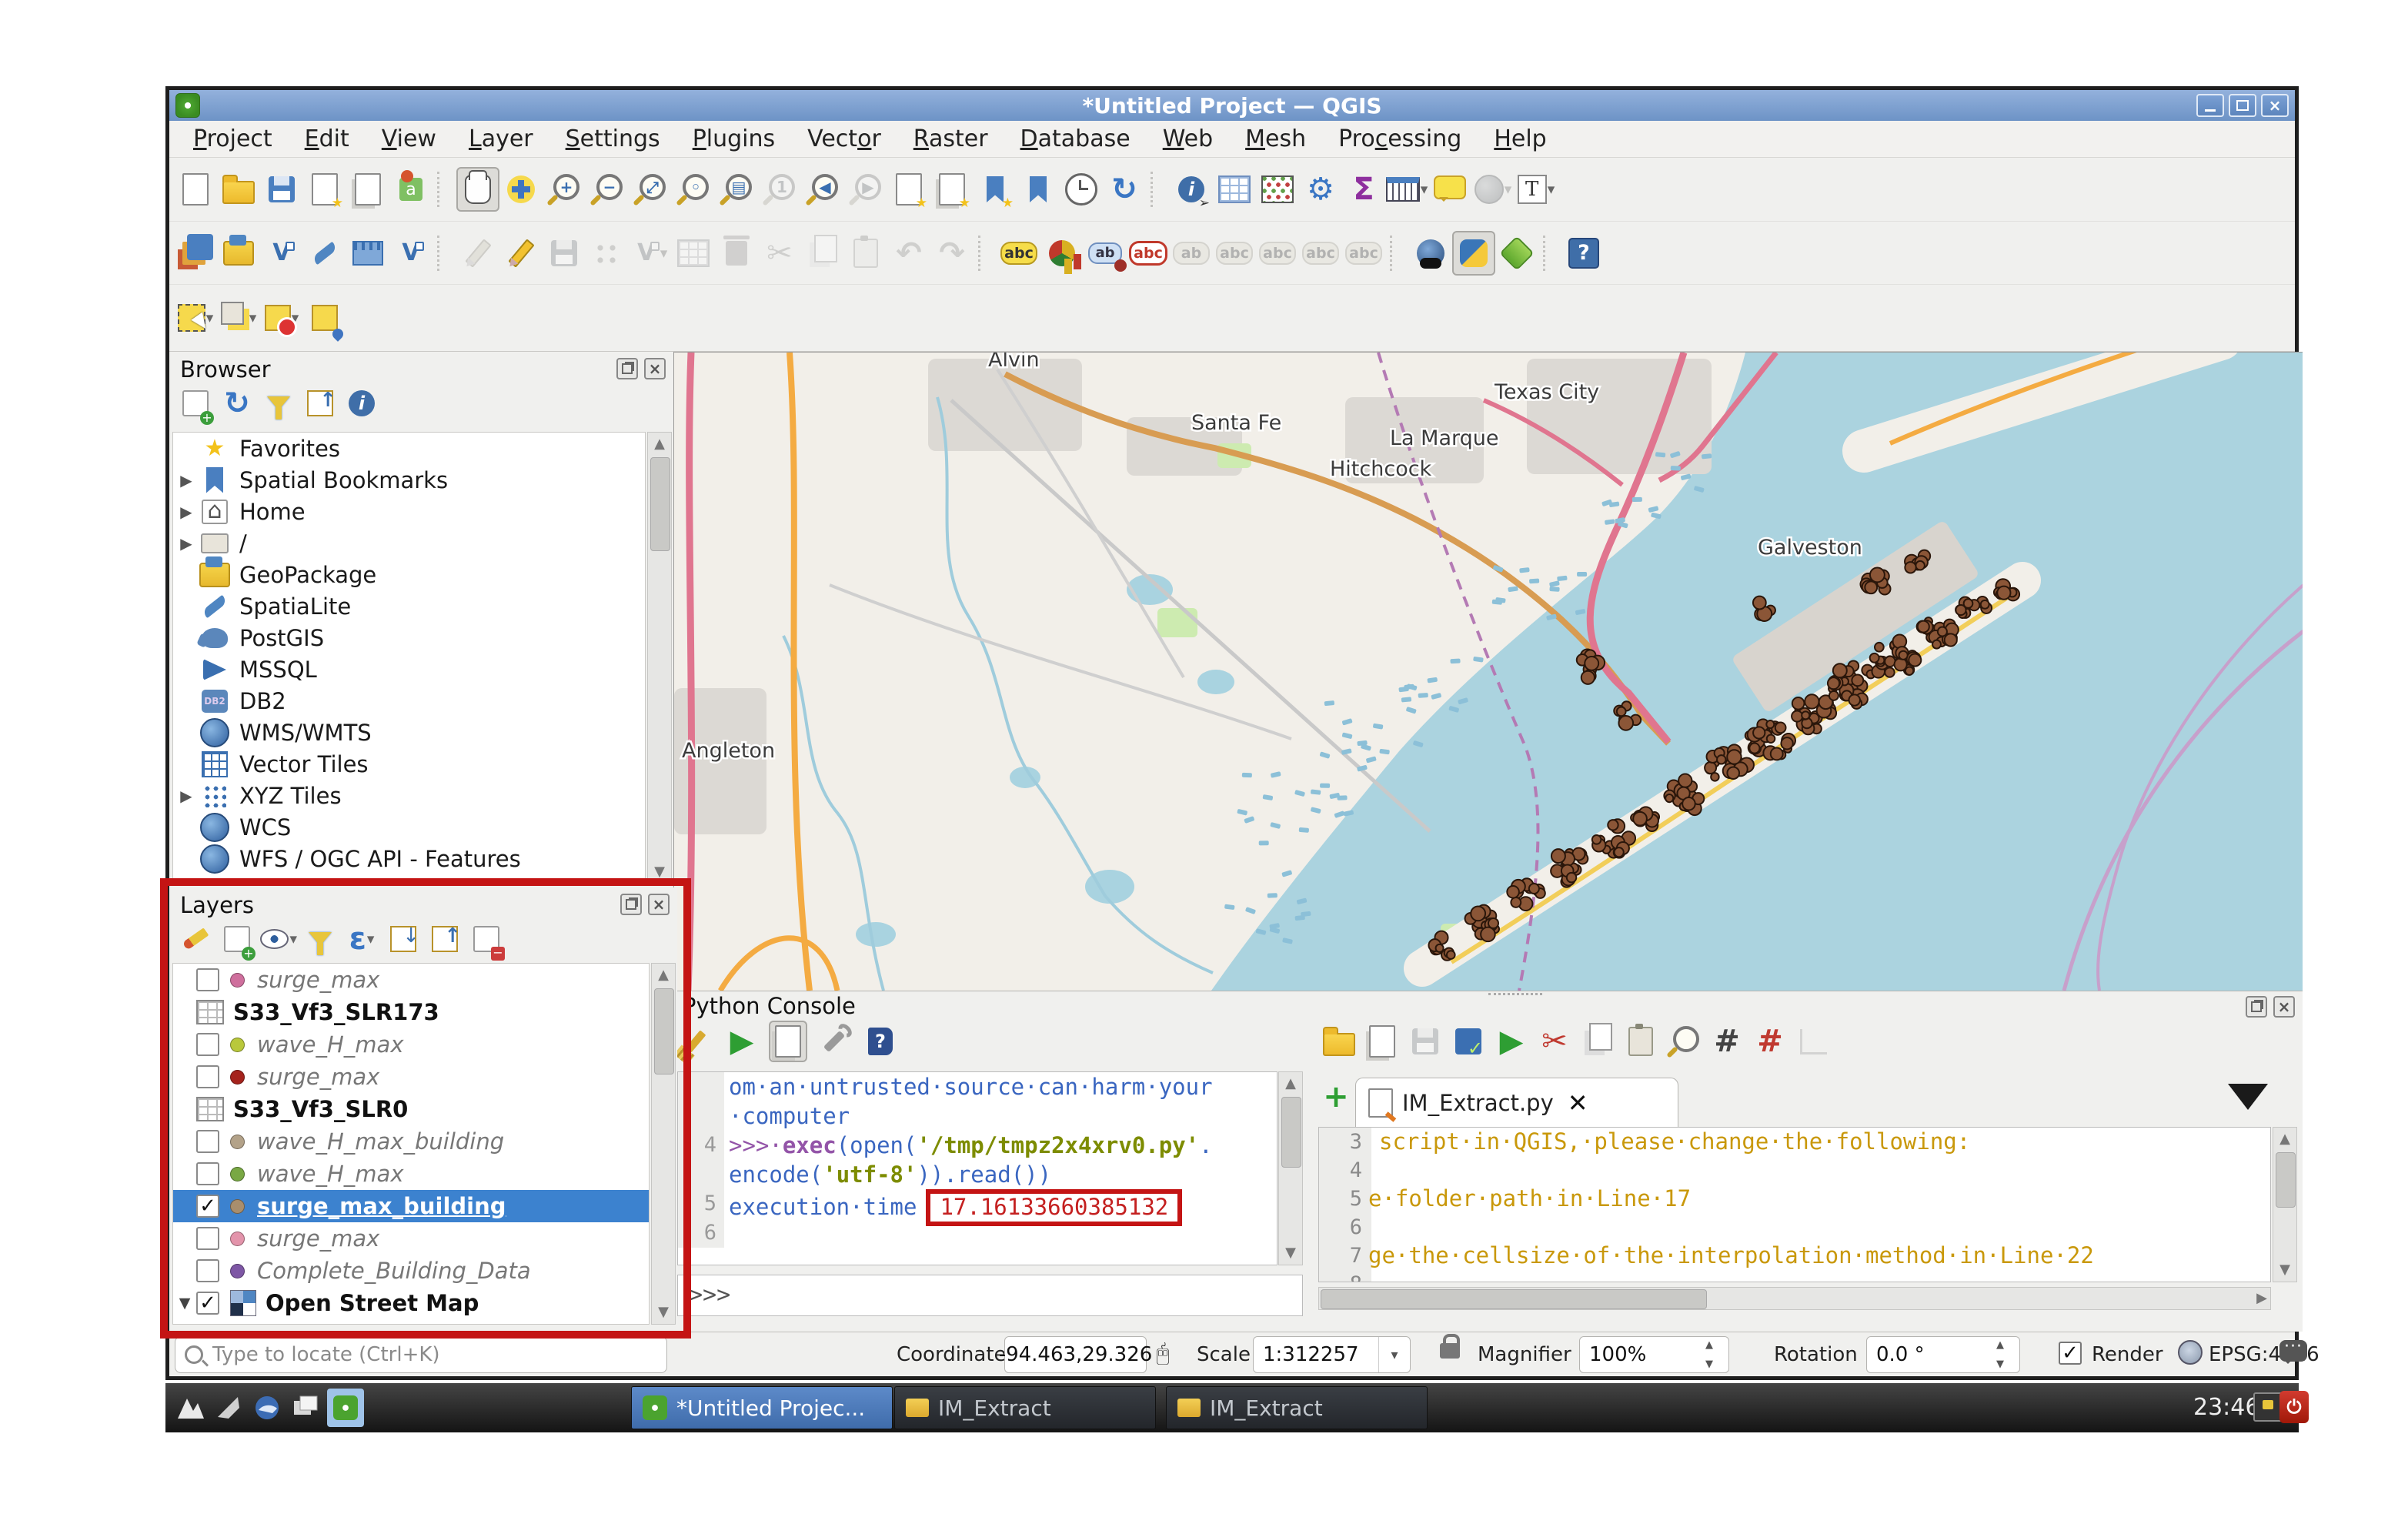 The width and height of the screenshot is (2408, 1514). What do you see at coordinates (361, 939) in the screenshot?
I see `filter-by-expression-button: ε ▾` at bounding box center [361, 939].